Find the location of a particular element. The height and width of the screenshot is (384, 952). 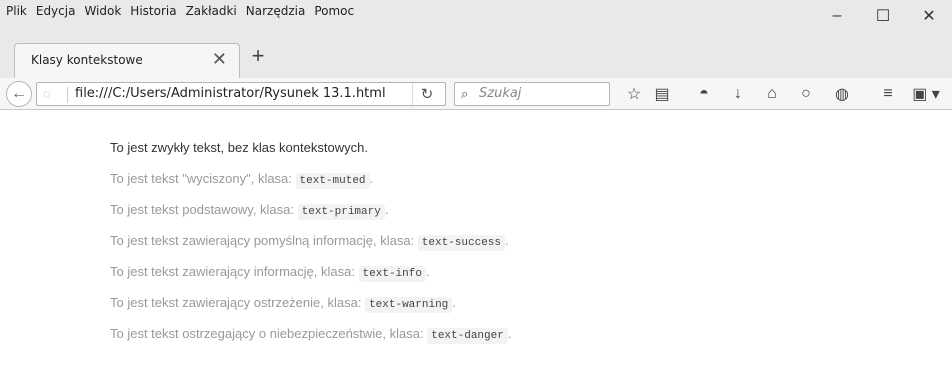

class-code: text-warning is located at coordinates (409, 305).